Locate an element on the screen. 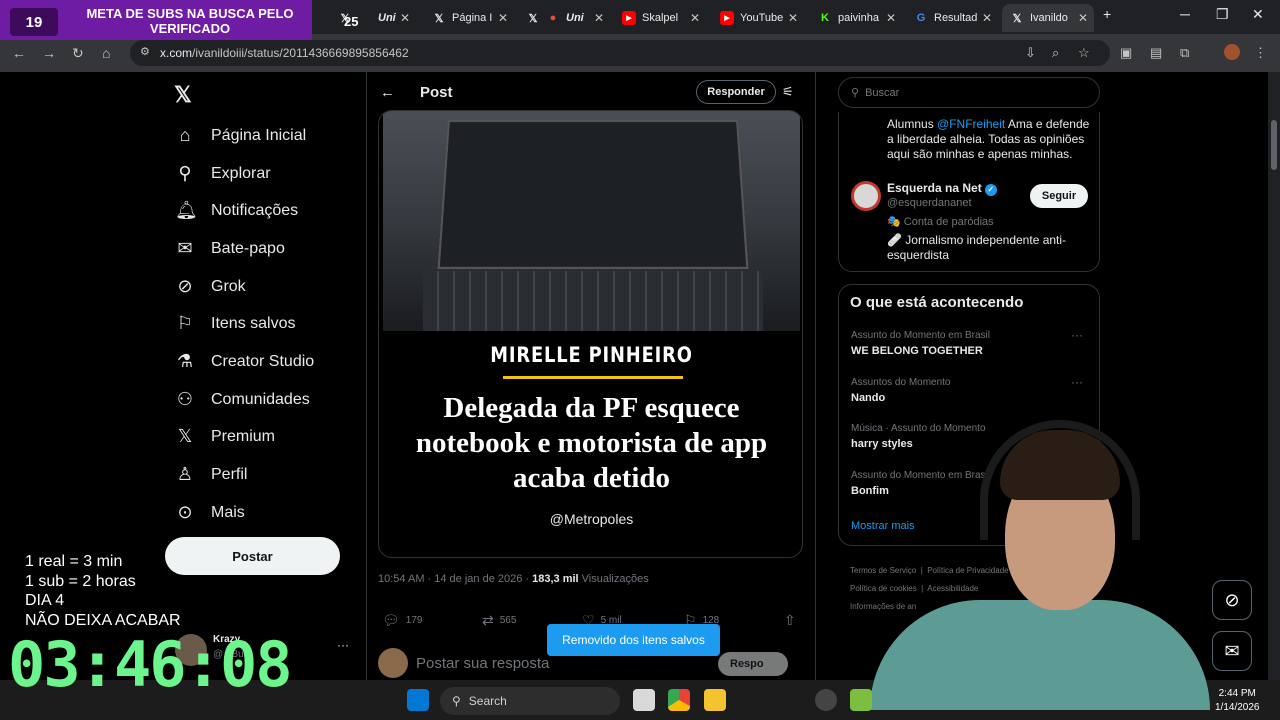 This screenshot has height=720, width=1280. search-icon: ⚲ is located at coordinates (855, 93).